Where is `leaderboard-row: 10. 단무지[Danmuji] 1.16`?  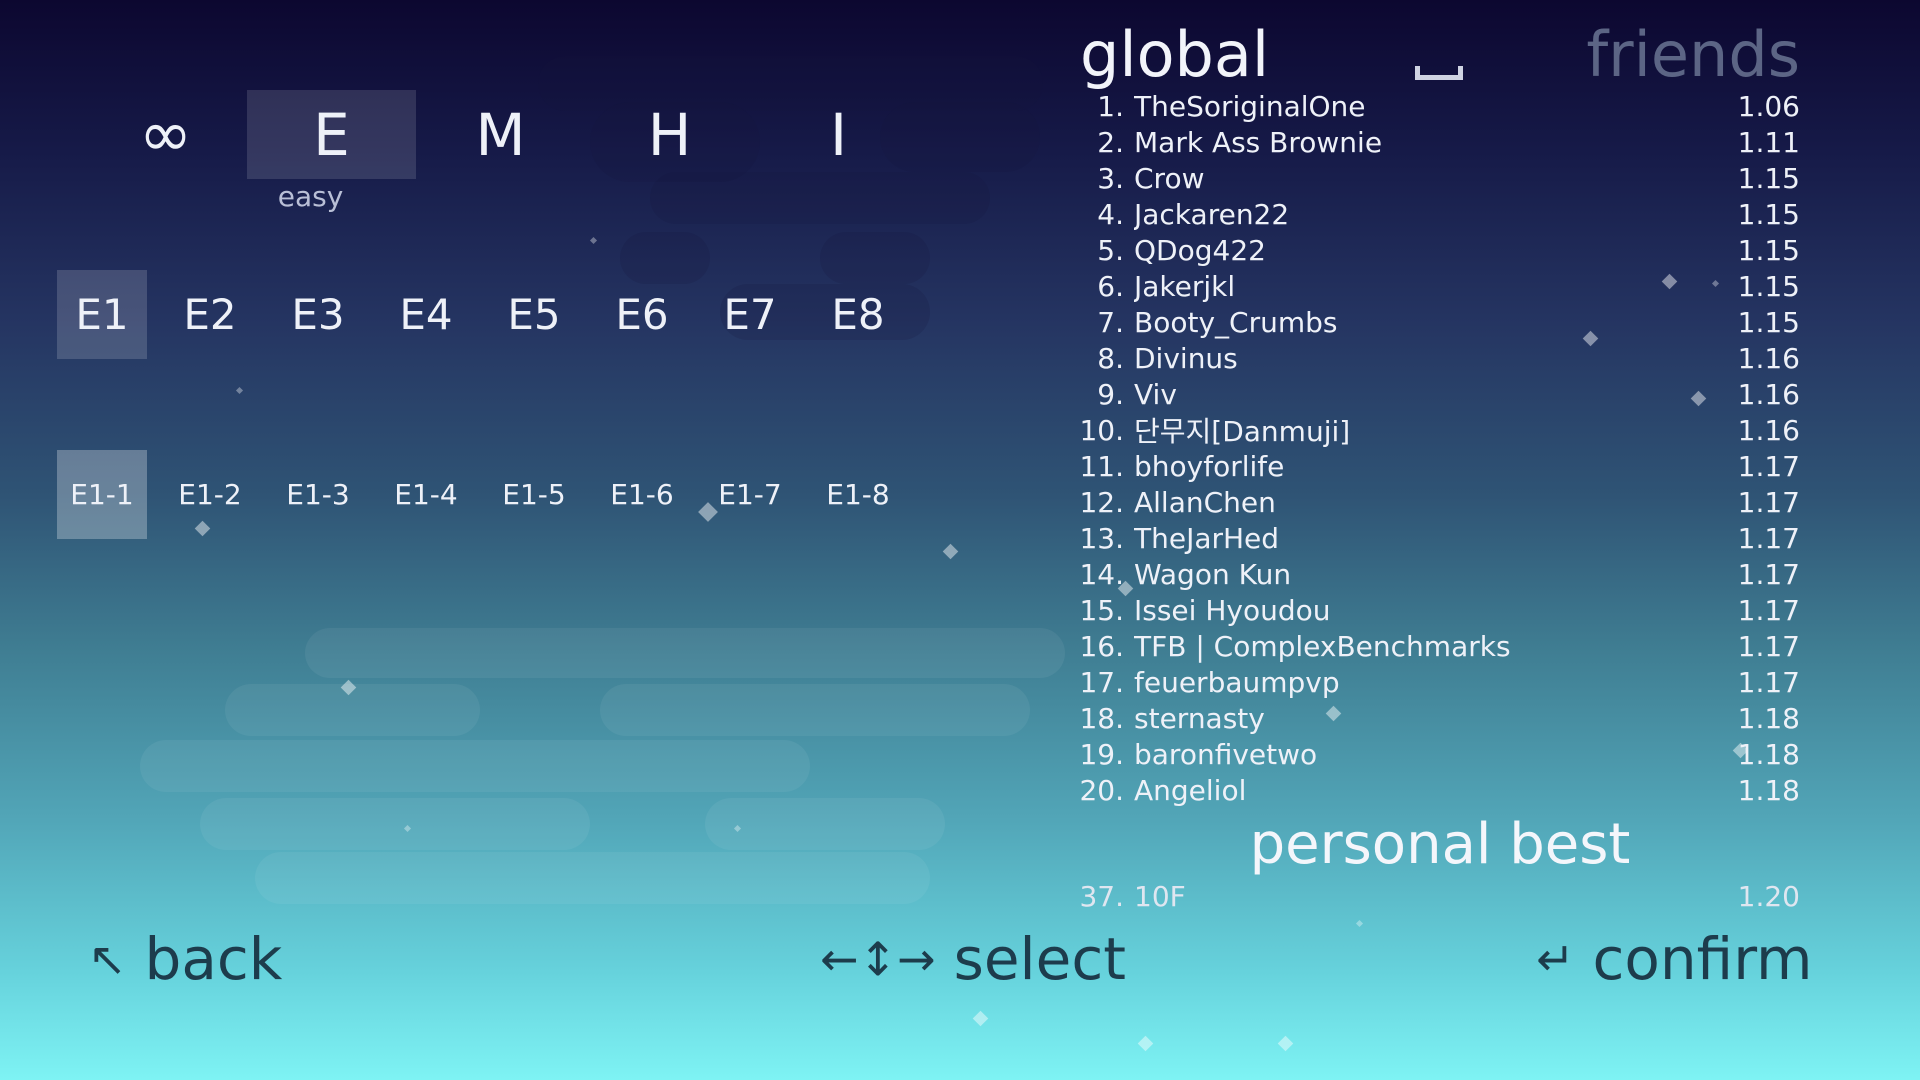 leaderboard-row: 10. 단무지[Danmuji] 1.16 is located at coordinates (1439, 430).